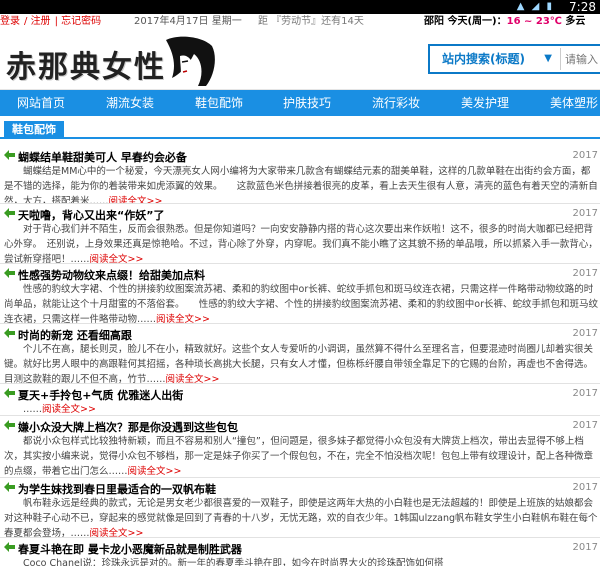  What do you see at coordinates (493, 59) in the screenshot?
I see `search-scope-select: 站内搜索(标题) ▼` at bounding box center [493, 59].